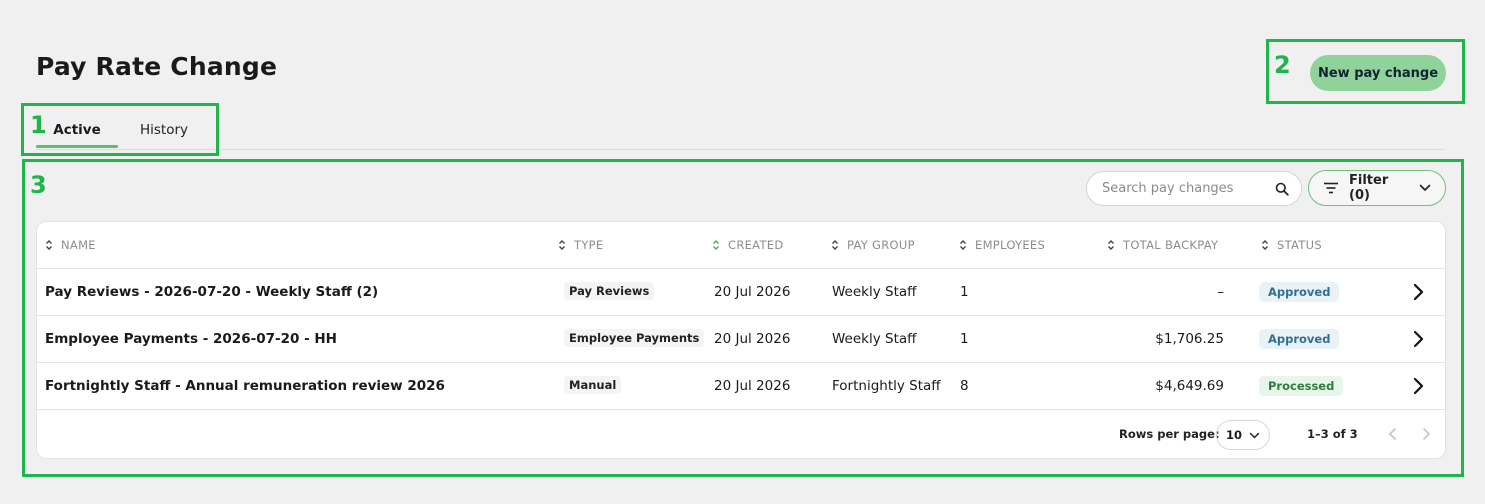 The image size is (1485, 504). Describe the element at coordinates (157, 66) in the screenshot. I see `page-title: Pay Rate Change` at that location.